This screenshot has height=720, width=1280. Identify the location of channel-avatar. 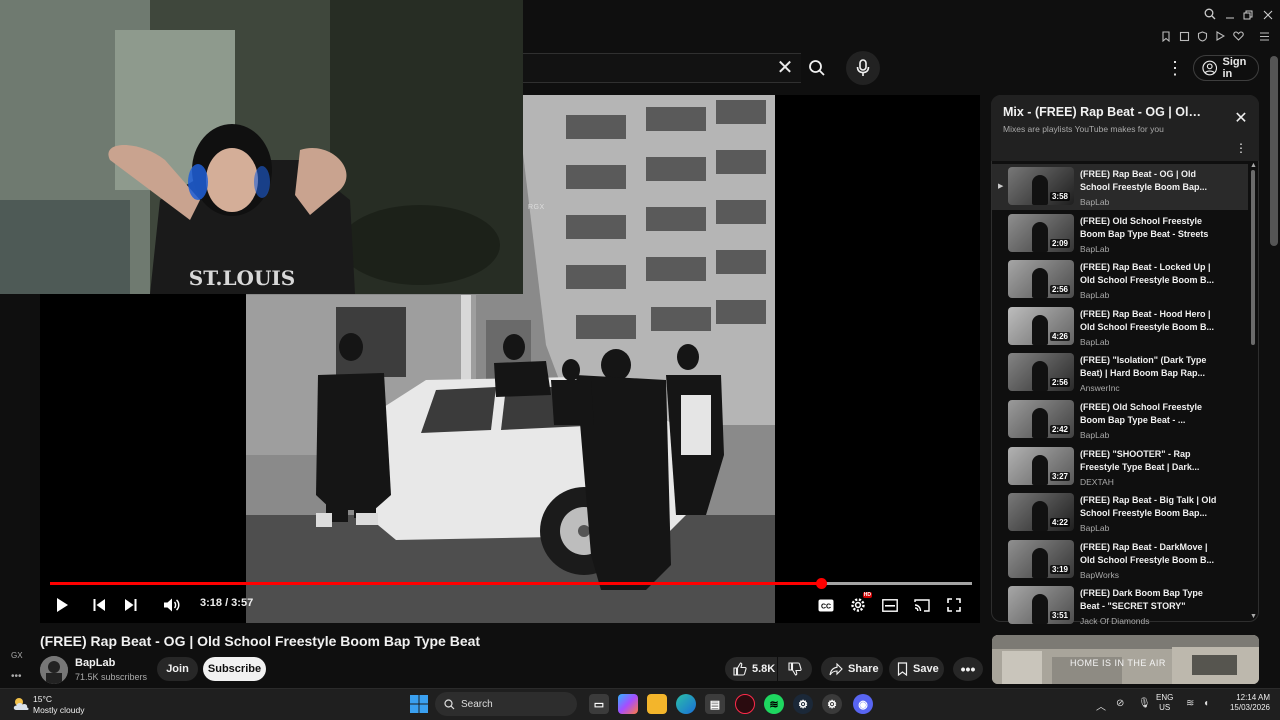
(54, 670).